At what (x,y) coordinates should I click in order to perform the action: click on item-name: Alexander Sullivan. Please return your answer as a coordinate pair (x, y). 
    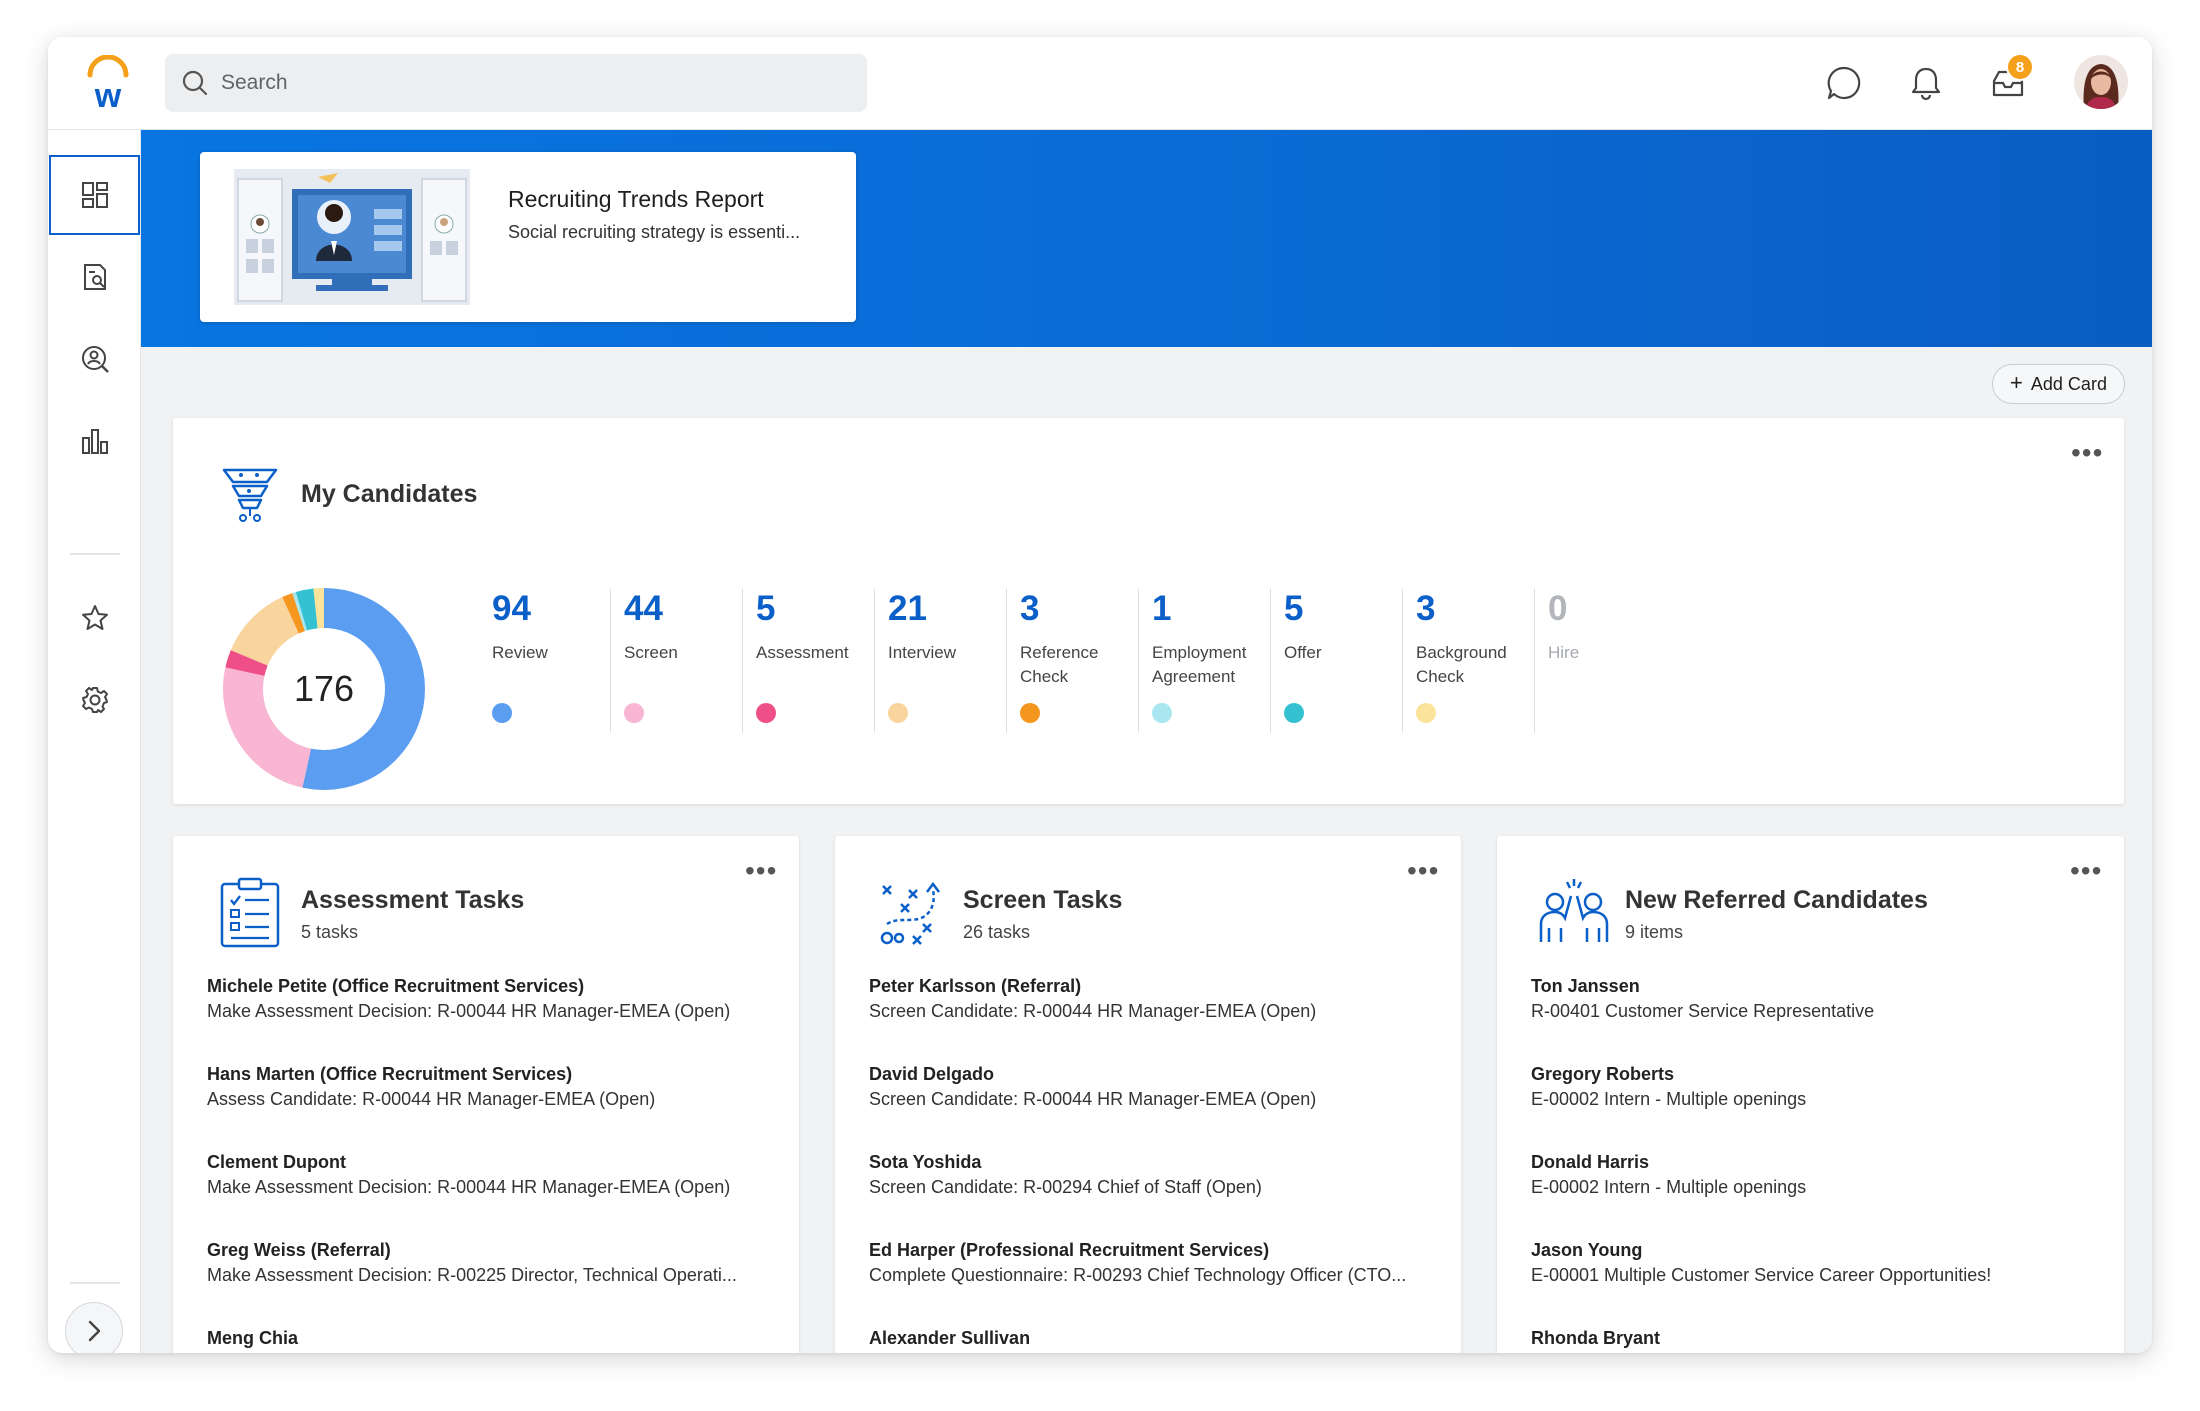
    Looking at the image, I should click on (1159, 1338).